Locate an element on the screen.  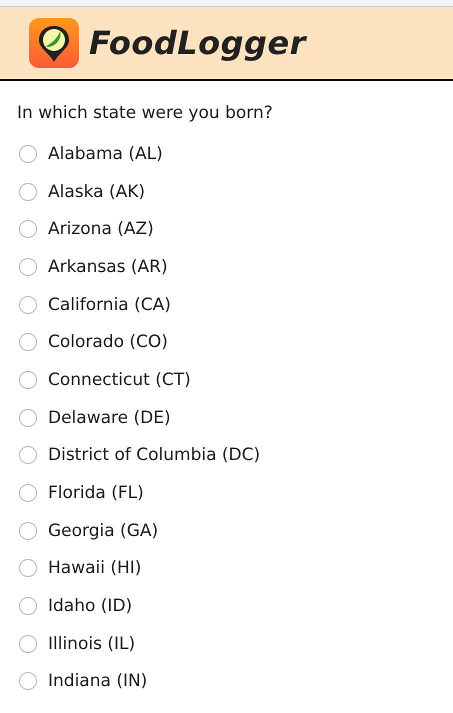
state-option: Hawaii (HI) is located at coordinates (235, 569).